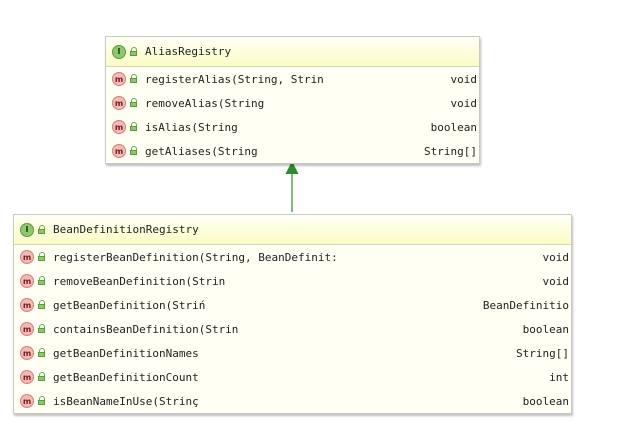 This screenshot has height=442, width=640. What do you see at coordinates (126, 229) in the screenshot?
I see `class-name: BeanDefinitionRegistry` at bounding box center [126, 229].